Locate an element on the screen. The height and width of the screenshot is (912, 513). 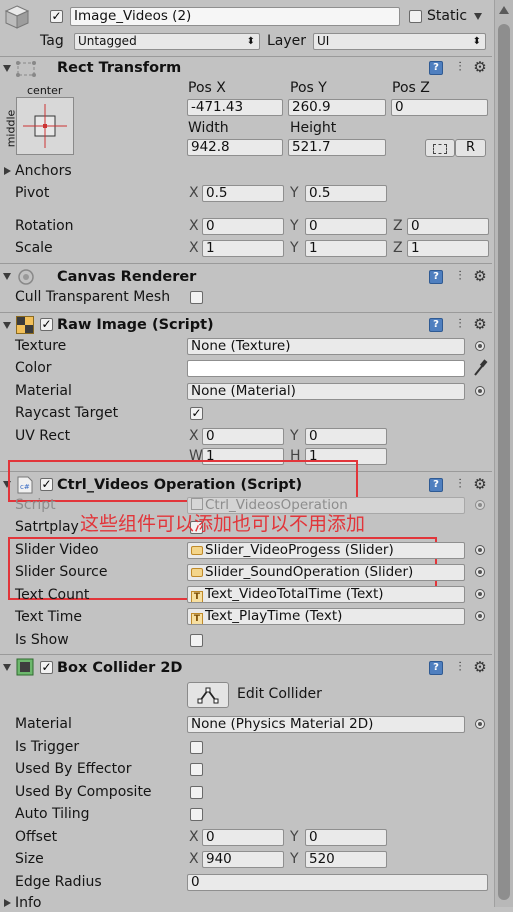
is-trigger-checkbox is located at coordinates (196, 747).